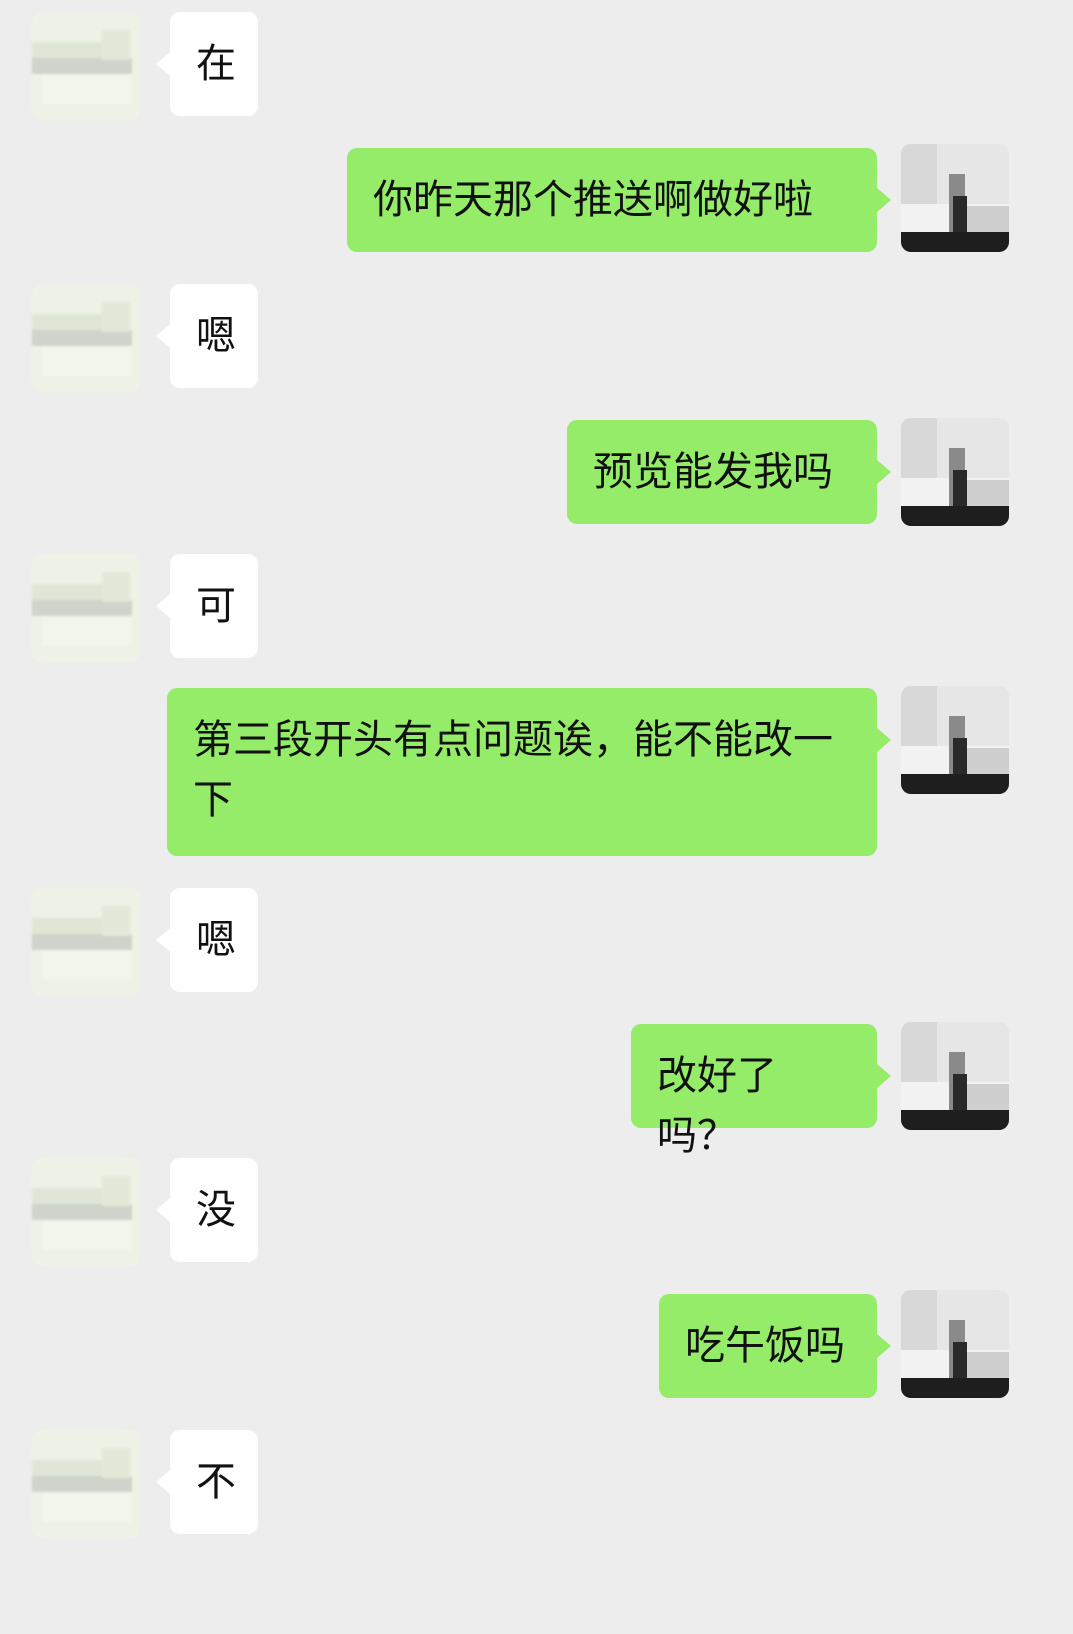  I want to click on outgoing-message-bubble: 你昨天那个推送啊做好啦, so click(619, 200).